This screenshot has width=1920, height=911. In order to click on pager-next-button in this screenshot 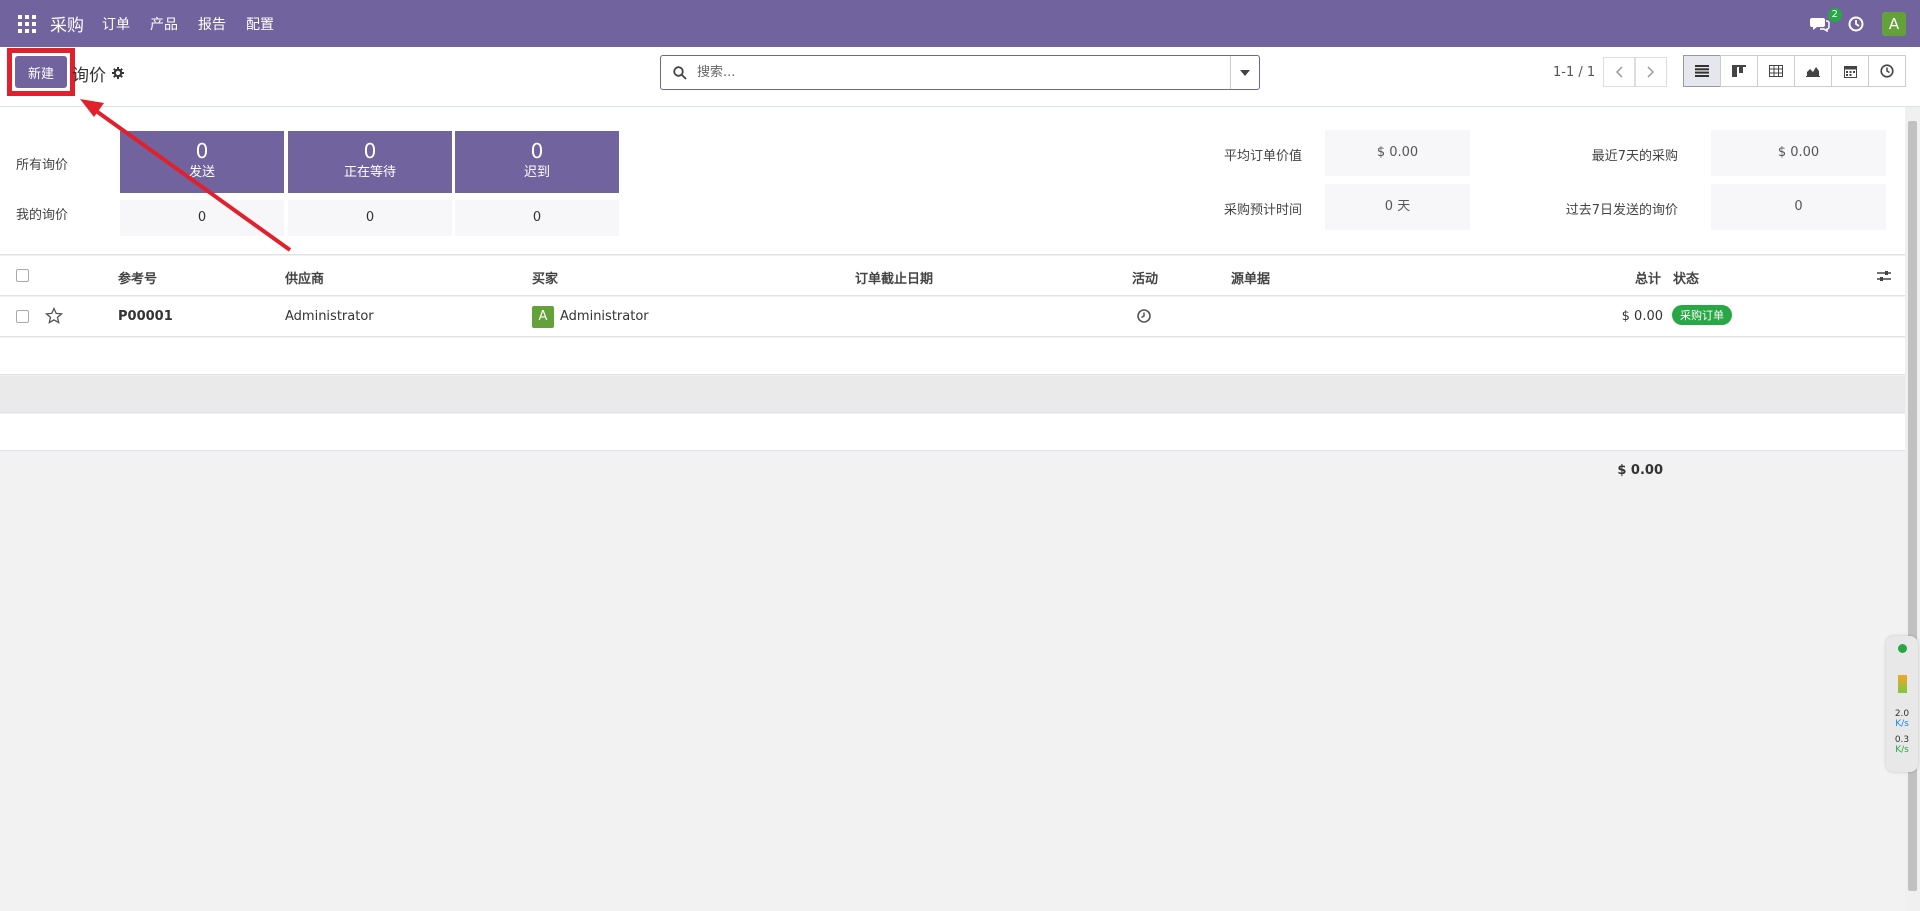, I will do `click(1651, 72)`.